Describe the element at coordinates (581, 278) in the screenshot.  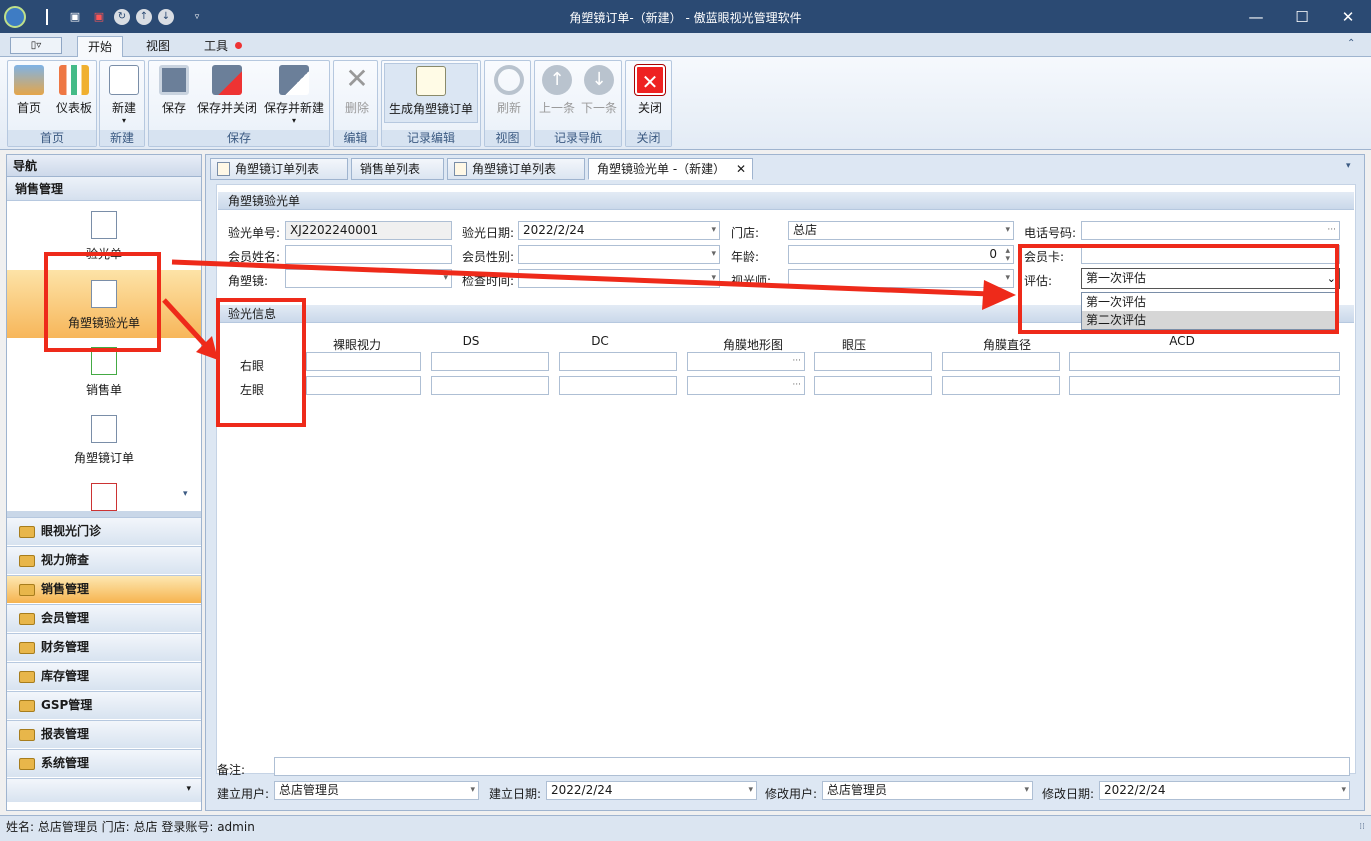
I see `annotation-arrow-eval` at that location.